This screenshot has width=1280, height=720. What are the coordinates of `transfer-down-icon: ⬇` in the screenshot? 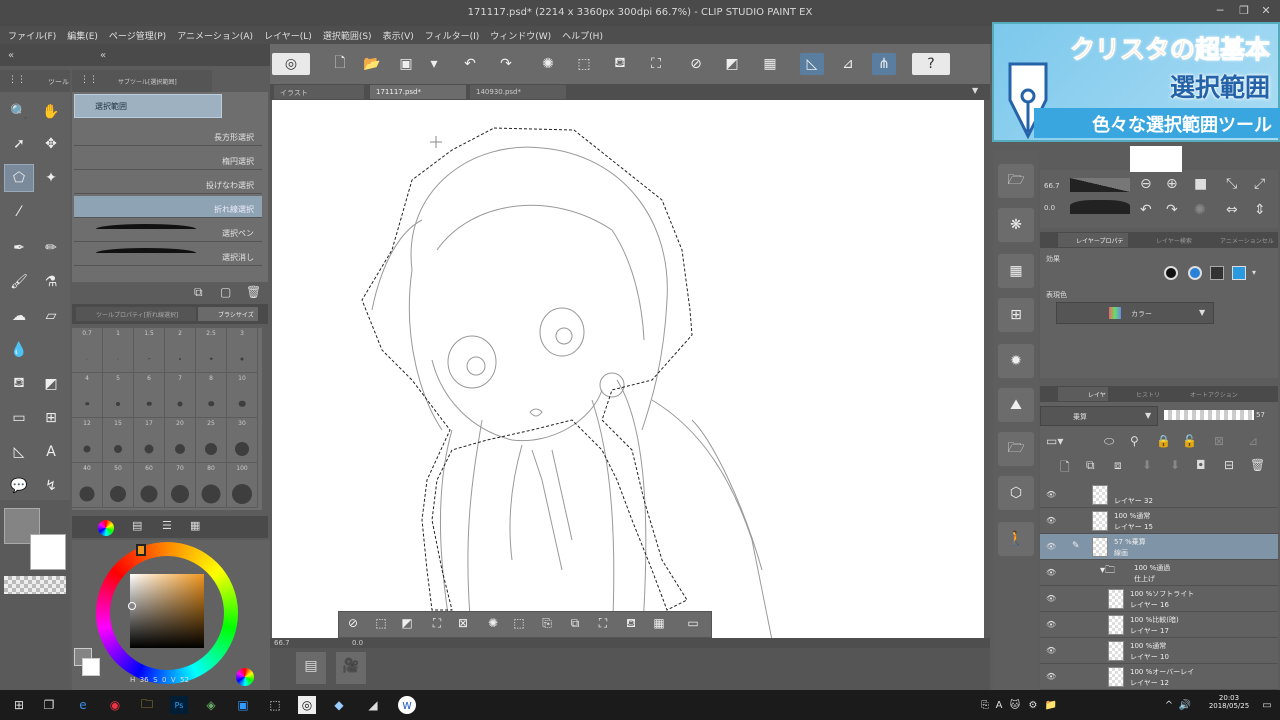 It's located at (1147, 465).